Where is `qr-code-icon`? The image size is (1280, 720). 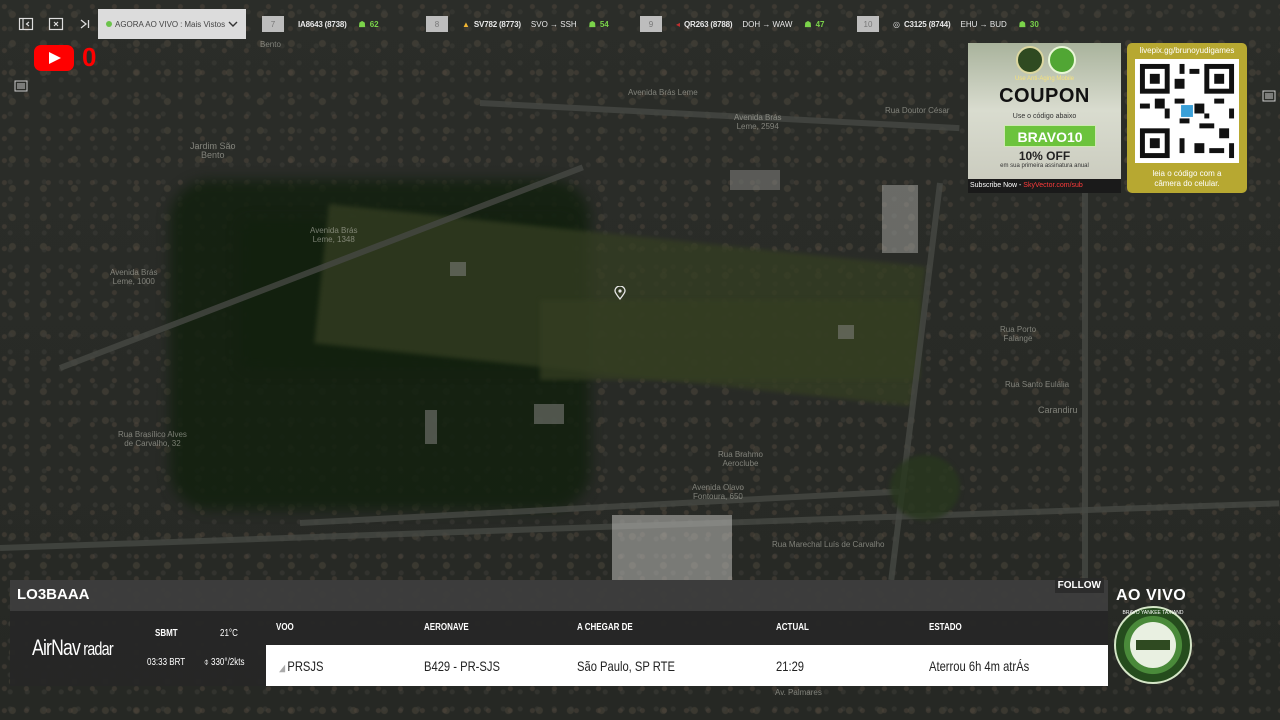
qr-code-icon is located at coordinates (1187, 111).